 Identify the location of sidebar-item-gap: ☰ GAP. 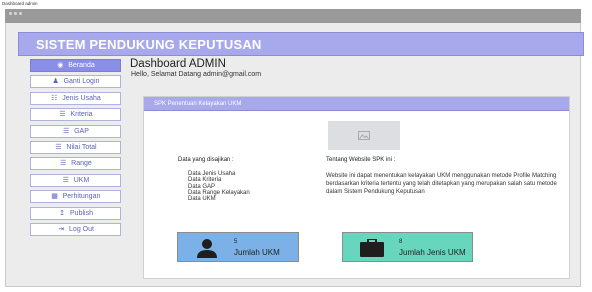
(75, 131).